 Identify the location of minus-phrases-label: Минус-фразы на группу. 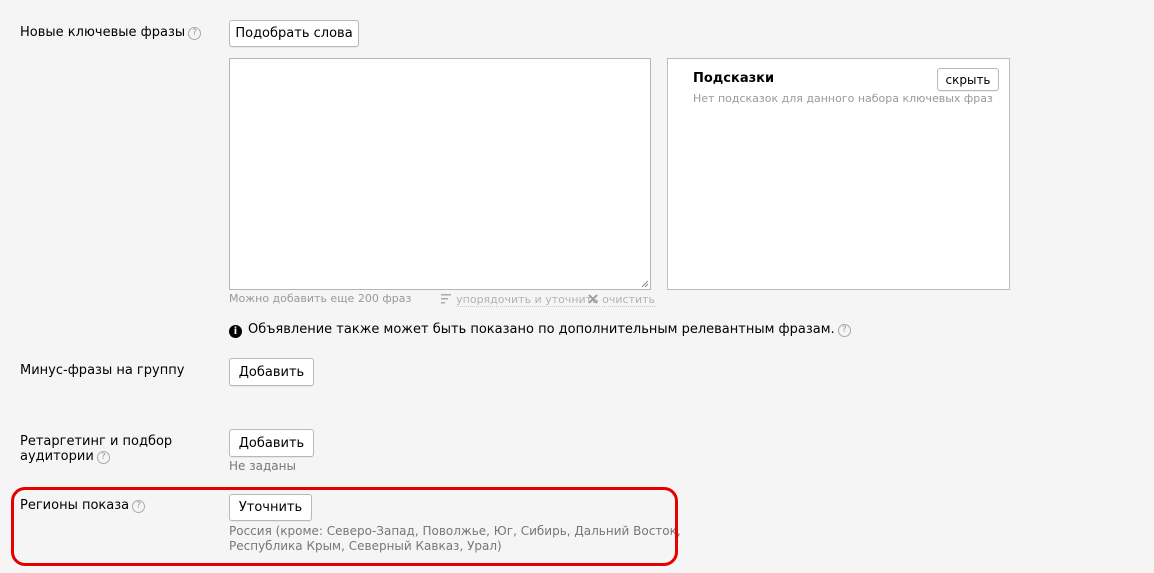
(102, 370).